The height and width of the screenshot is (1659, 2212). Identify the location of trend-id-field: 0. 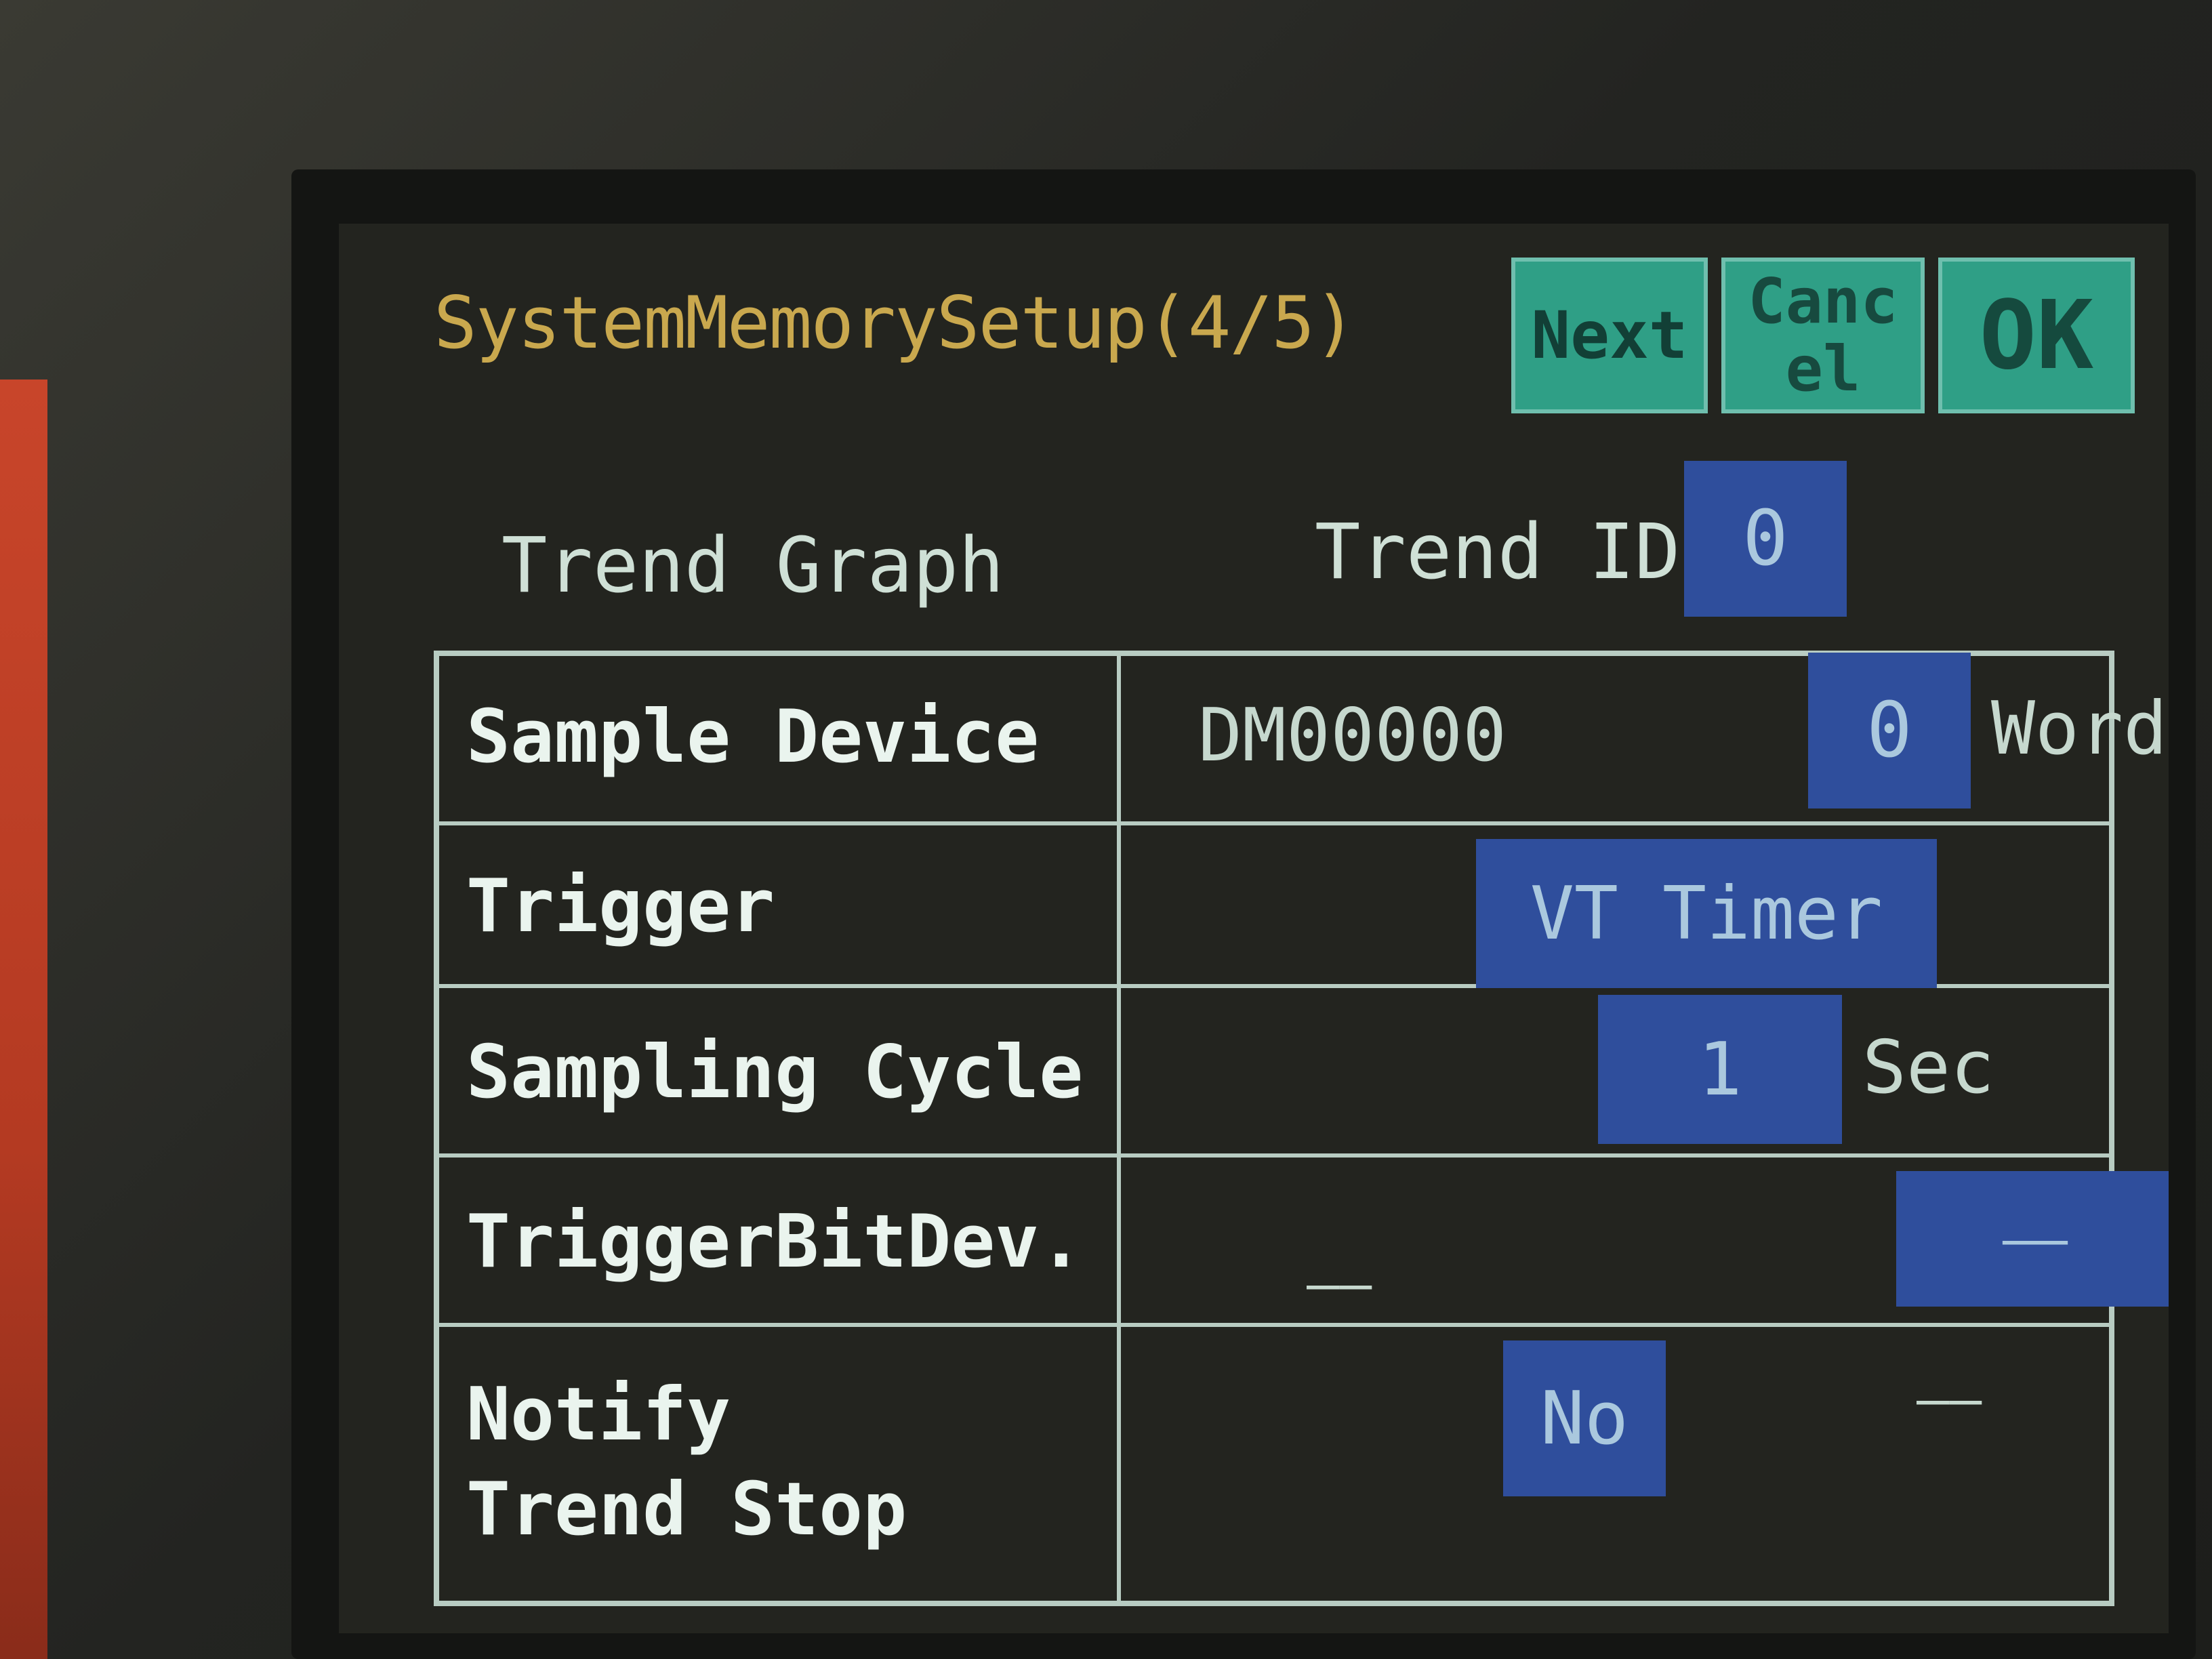
(1766, 539).